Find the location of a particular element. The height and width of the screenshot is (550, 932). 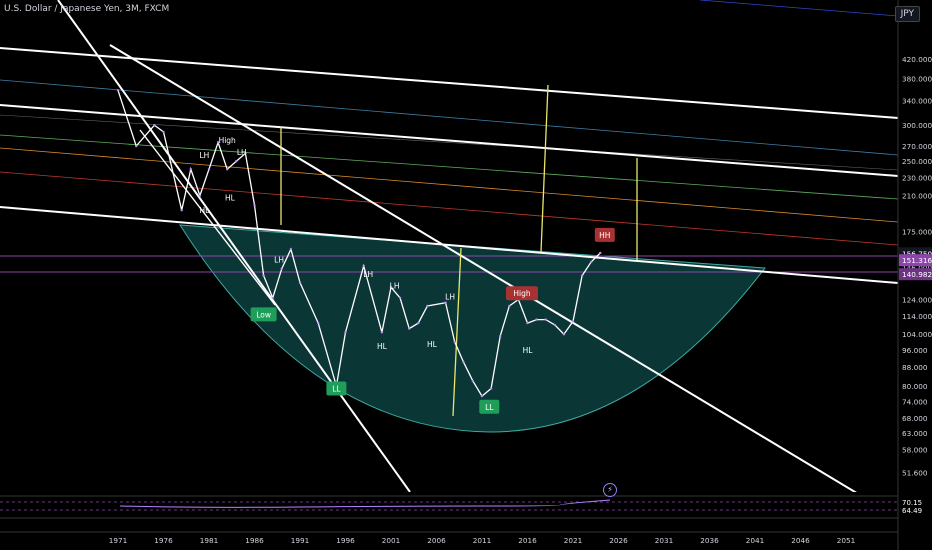

level-2-label: 140.982 is located at coordinates (917, 274).